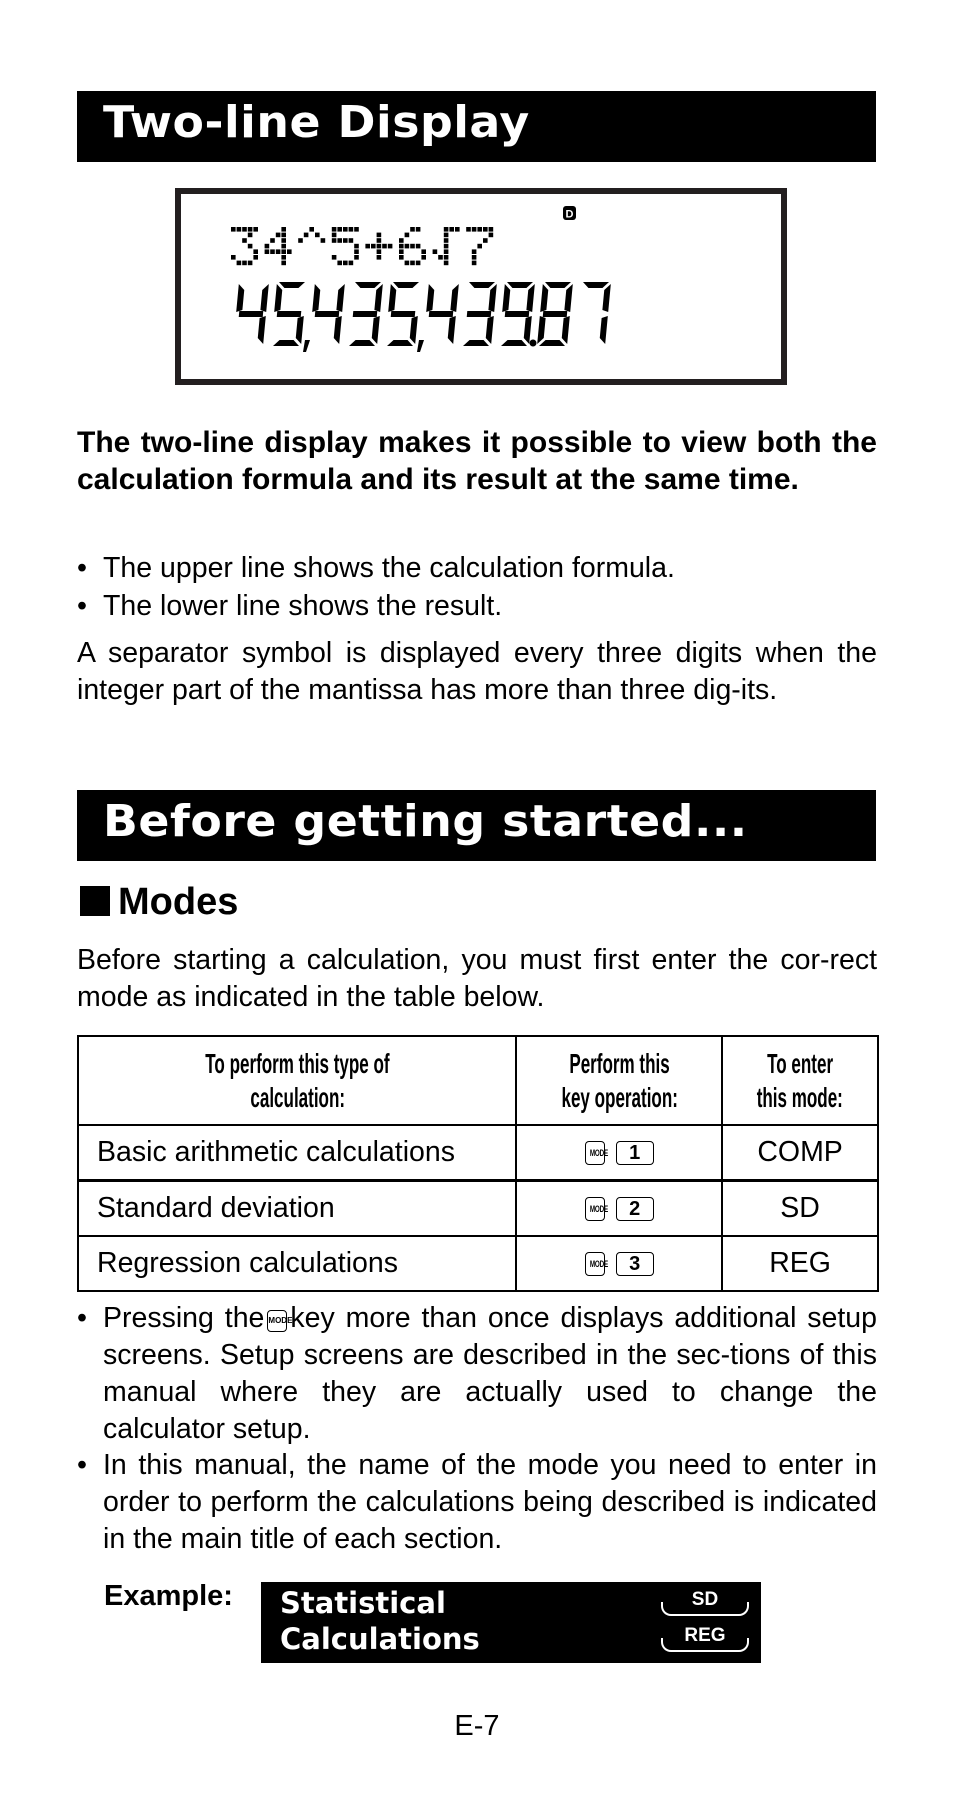 The image size is (954, 1804). I want to click on key-operation-cell: MODE 3, so click(619, 1263).